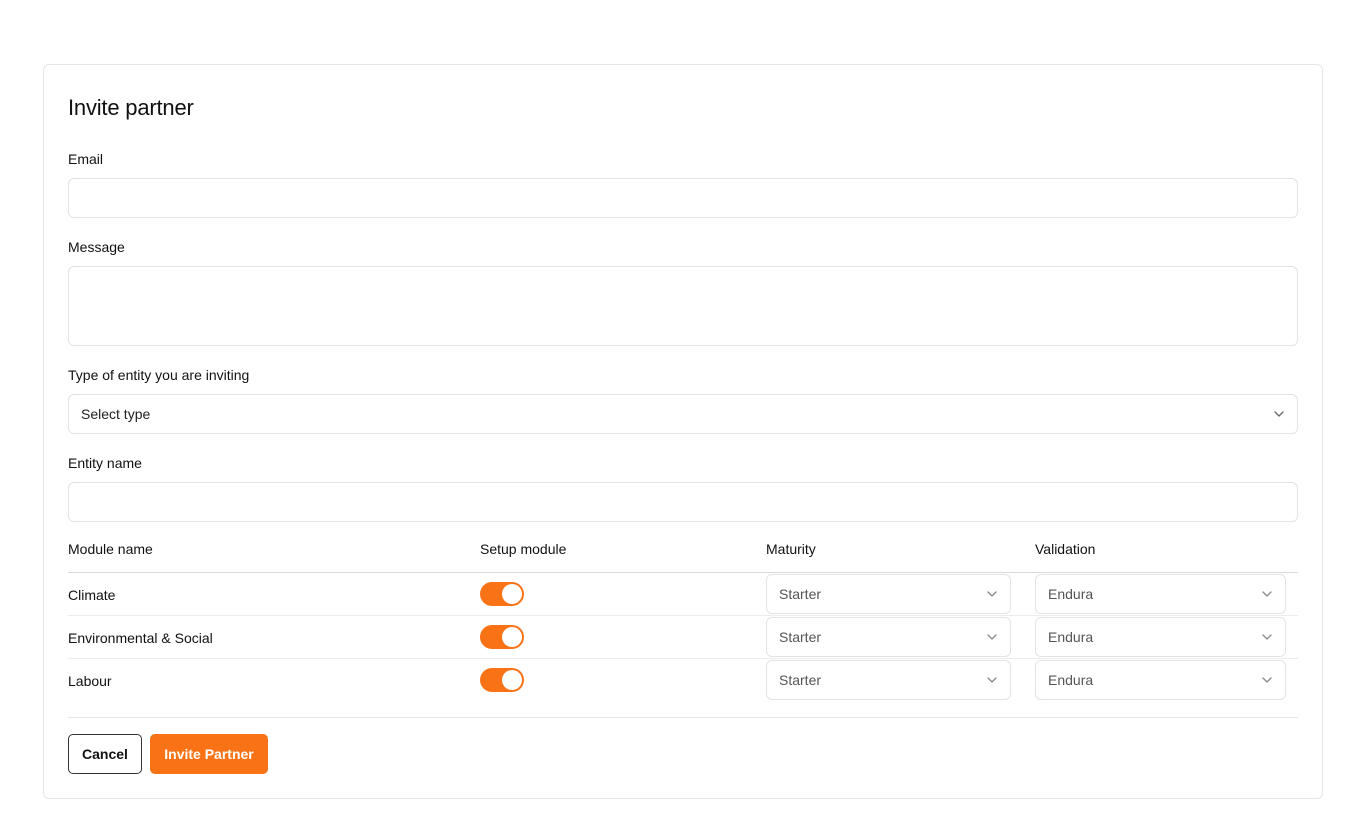 Image resolution: width=1349 pixels, height=823 pixels. What do you see at coordinates (1065, 549) in the screenshot?
I see `column-header-validation: Validation` at bounding box center [1065, 549].